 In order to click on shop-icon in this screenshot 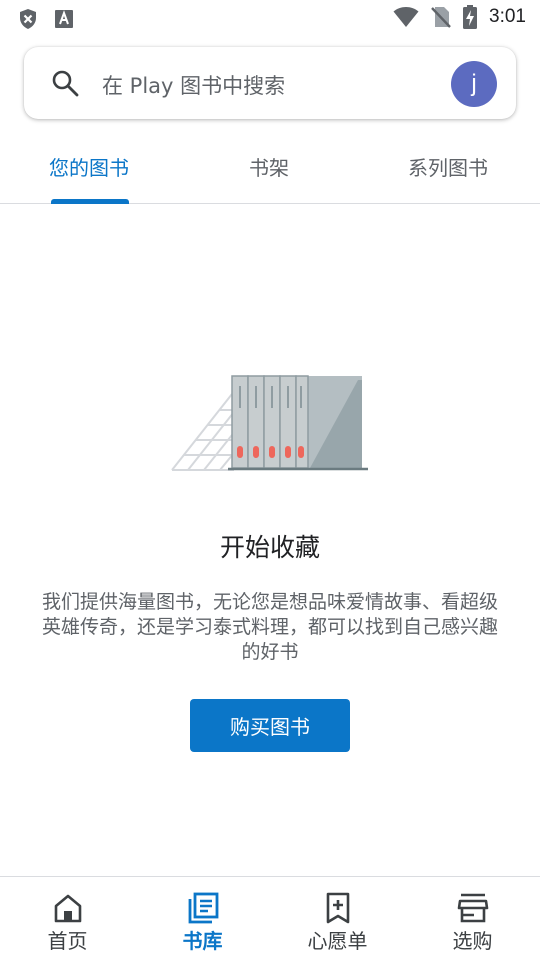, I will do `click(472, 908)`.